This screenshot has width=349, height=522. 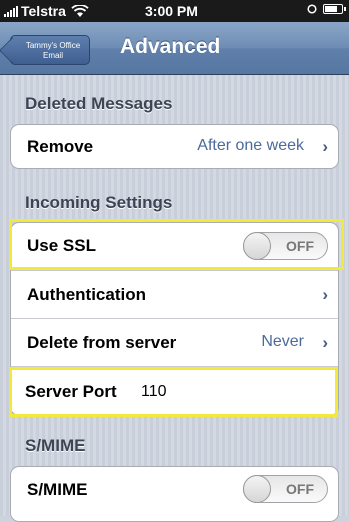 I want to click on smime-group: S/MIME OFF, so click(x=174, y=494).